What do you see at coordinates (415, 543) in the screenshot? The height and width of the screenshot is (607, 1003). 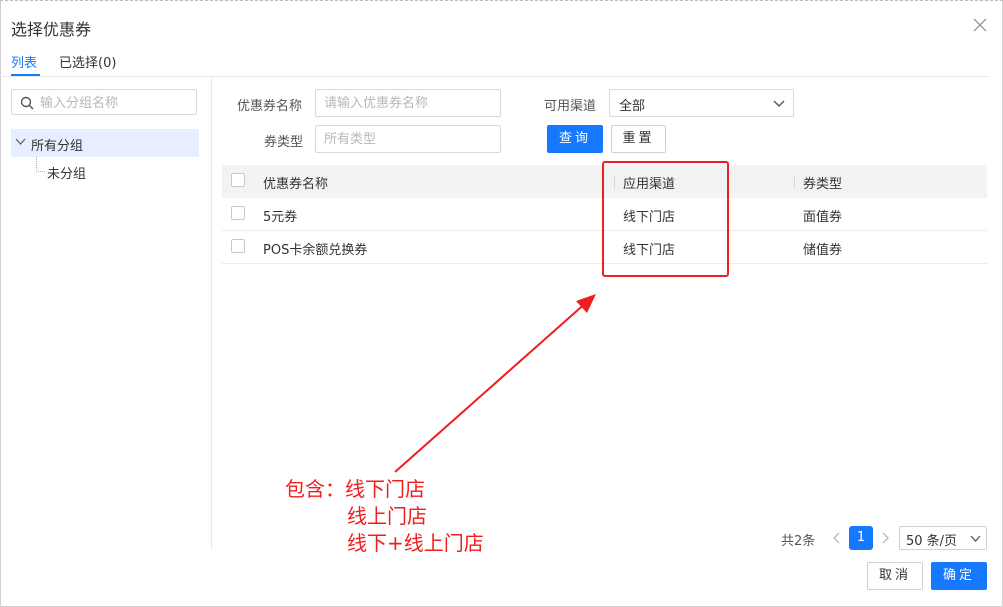 I see `annotation-text-line: 线下+线上门店` at bounding box center [415, 543].